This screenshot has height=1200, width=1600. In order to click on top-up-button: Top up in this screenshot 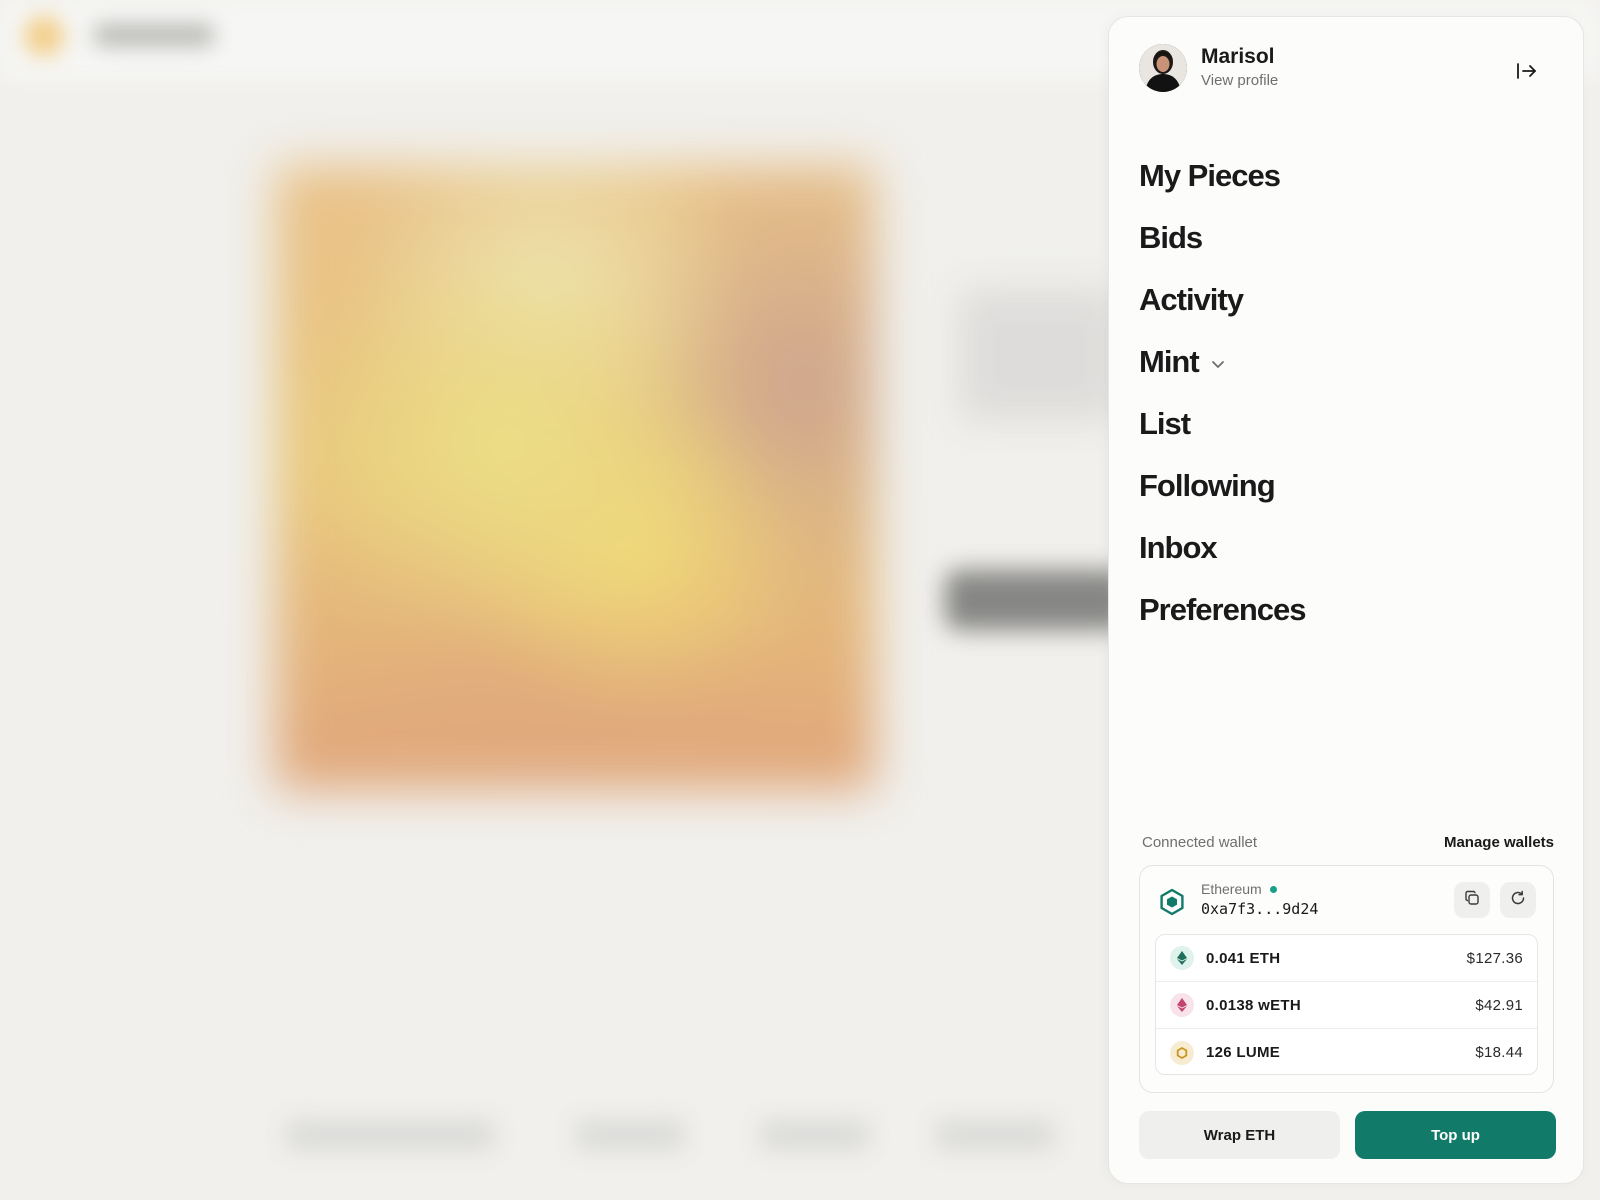, I will do `click(1455, 1135)`.